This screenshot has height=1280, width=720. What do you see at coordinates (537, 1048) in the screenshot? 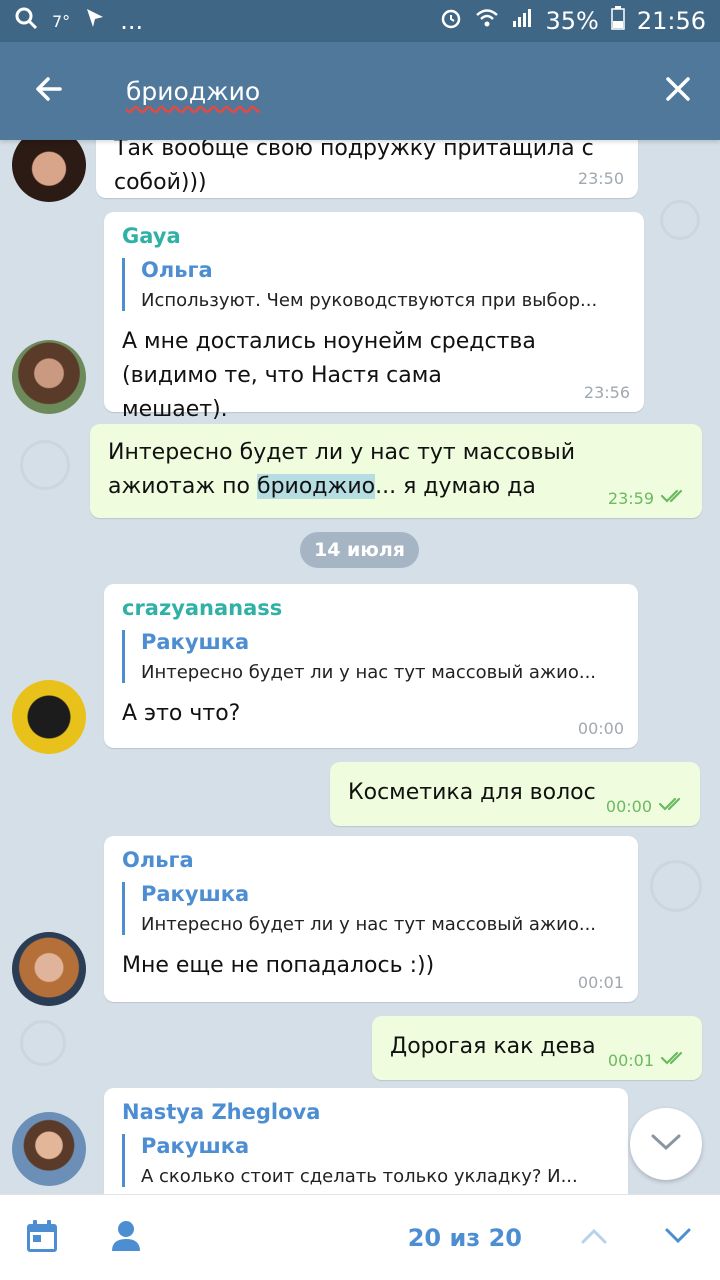
I see `message-bubble-outgoing: Дорогая как дева 00:01` at bounding box center [537, 1048].